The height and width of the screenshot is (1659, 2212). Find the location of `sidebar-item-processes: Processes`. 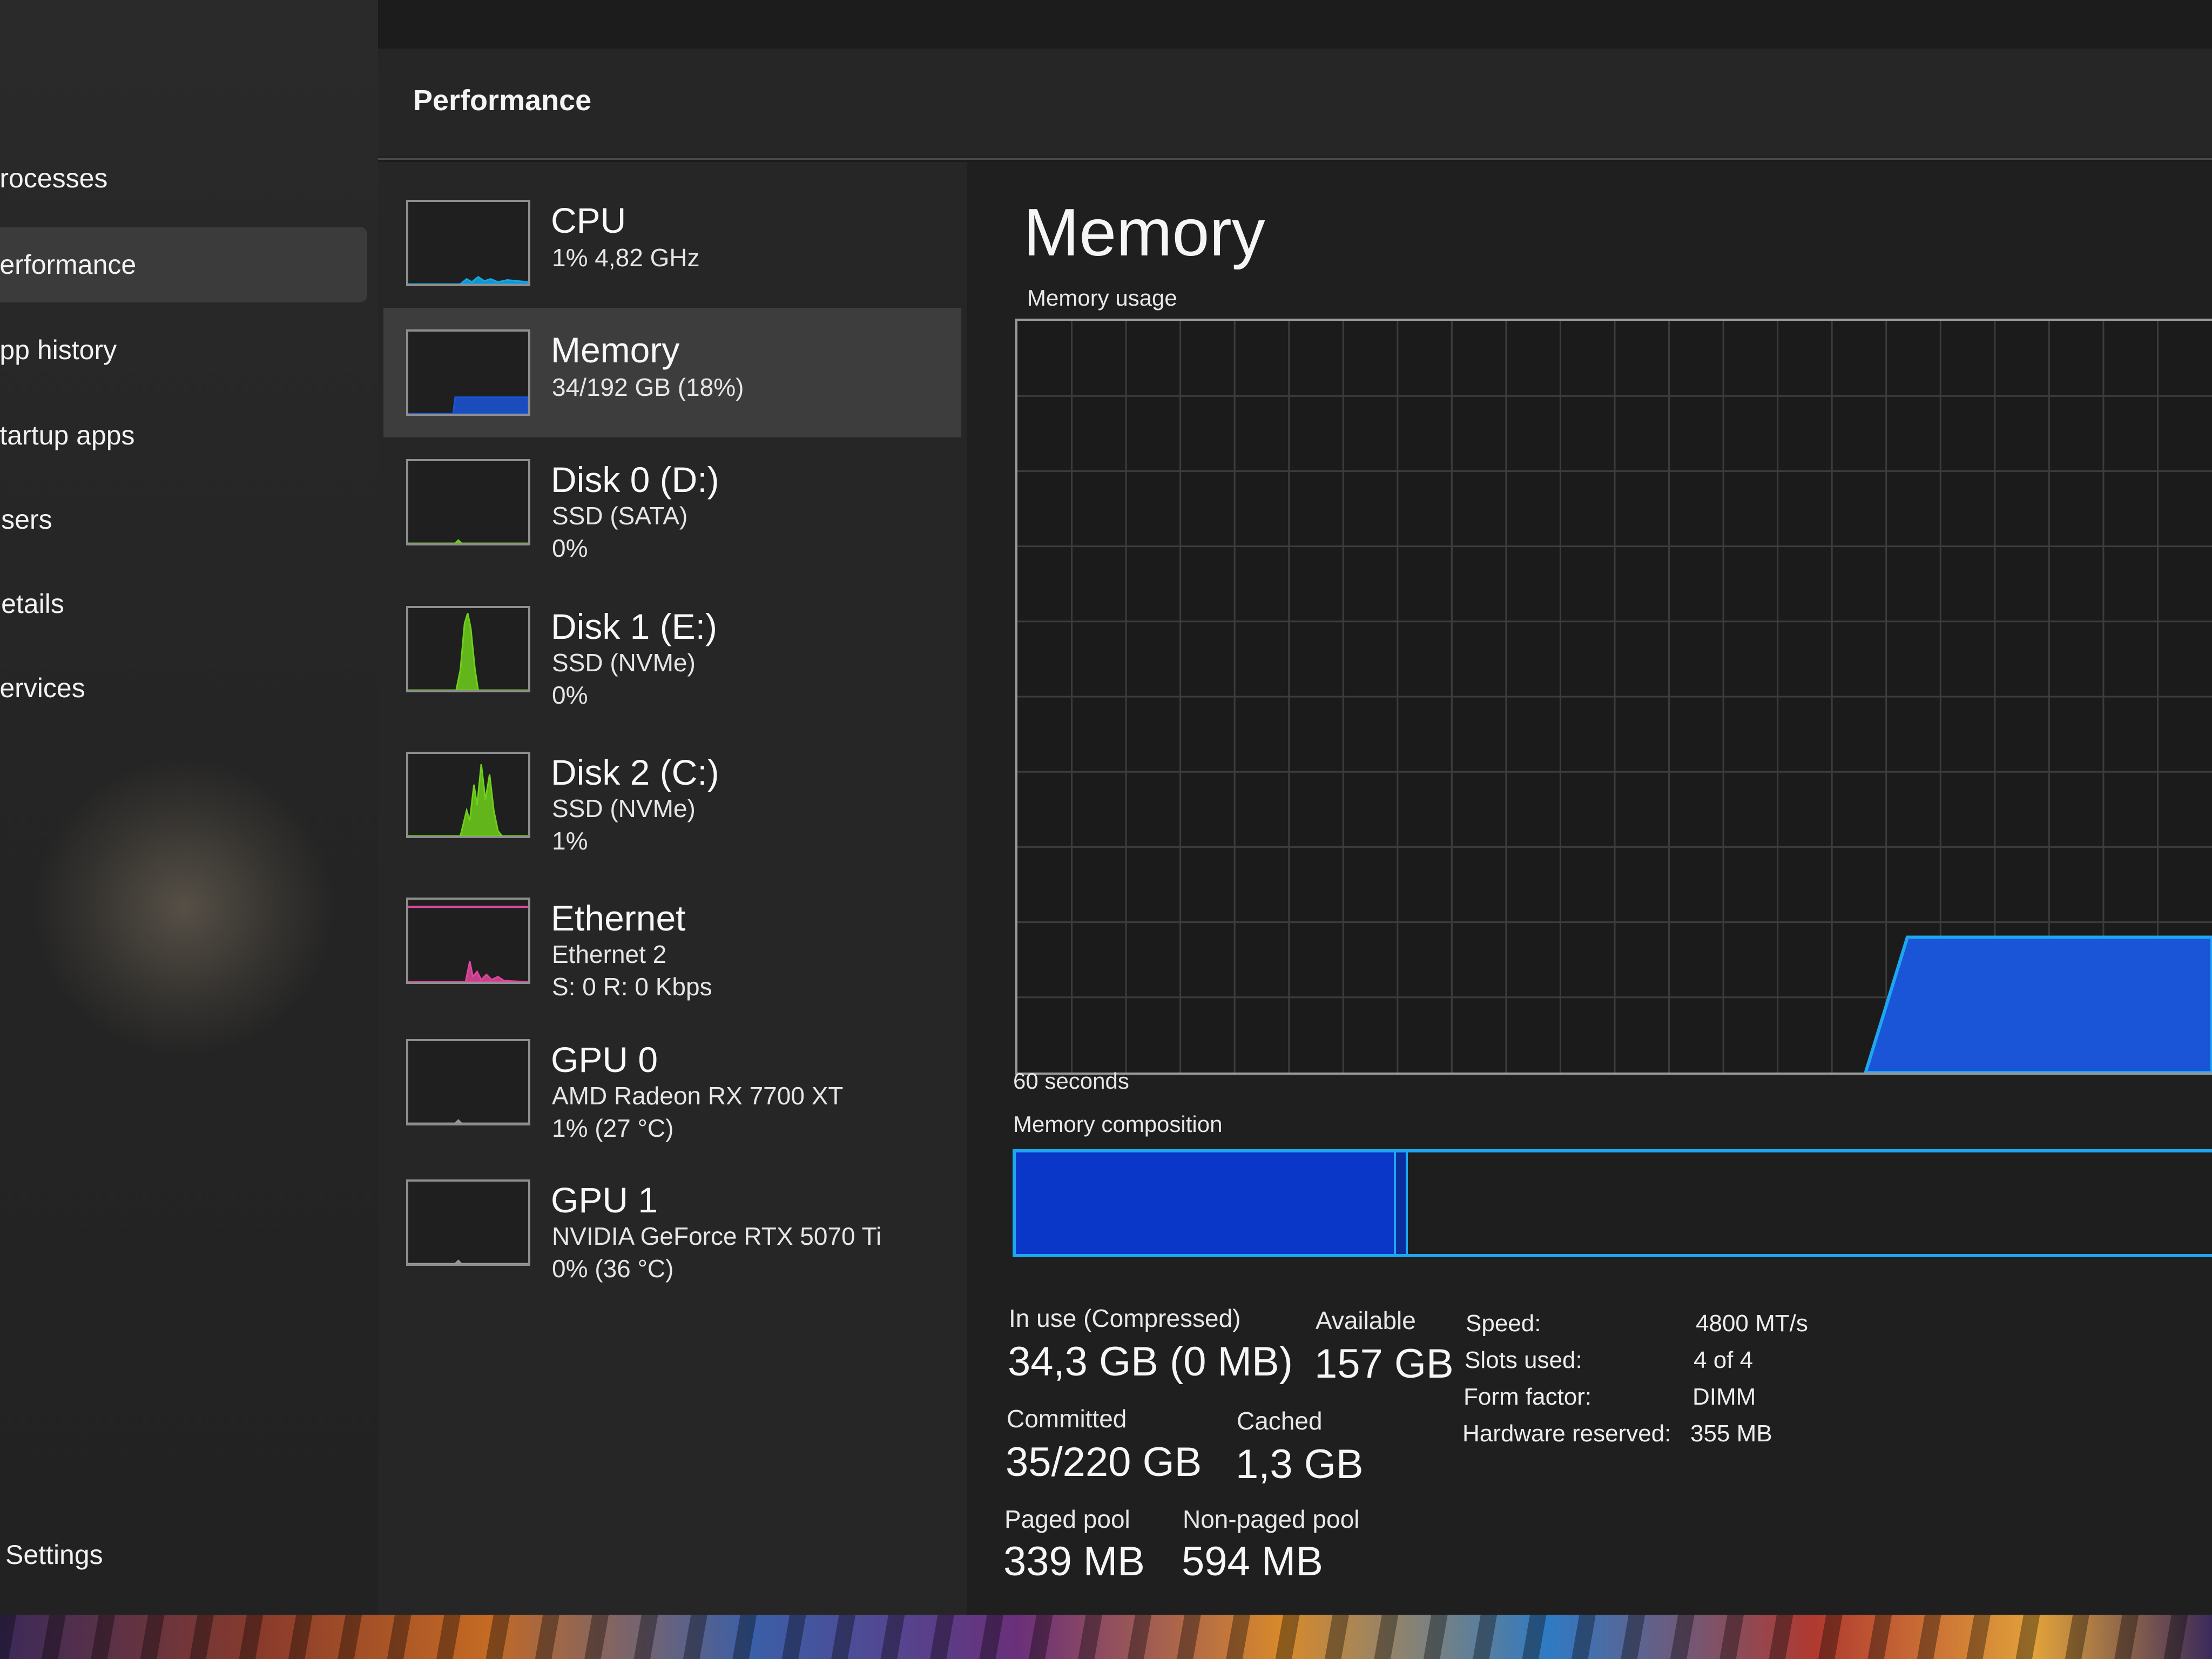

sidebar-item-processes: Processes is located at coordinates (183, 178).